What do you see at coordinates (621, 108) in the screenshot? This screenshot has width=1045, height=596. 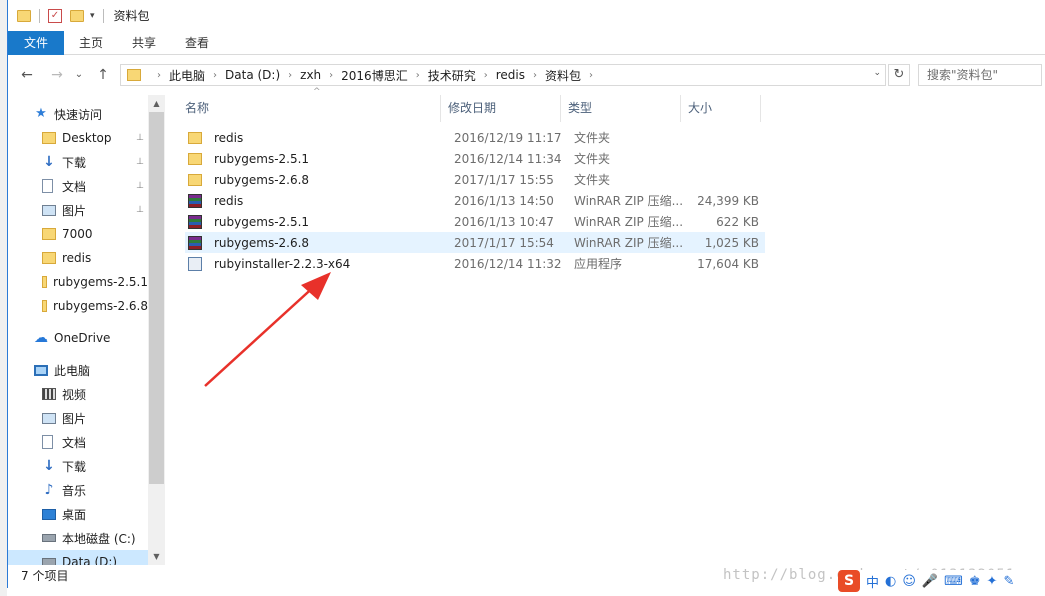 I see `column-header-type: 类型` at bounding box center [621, 108].